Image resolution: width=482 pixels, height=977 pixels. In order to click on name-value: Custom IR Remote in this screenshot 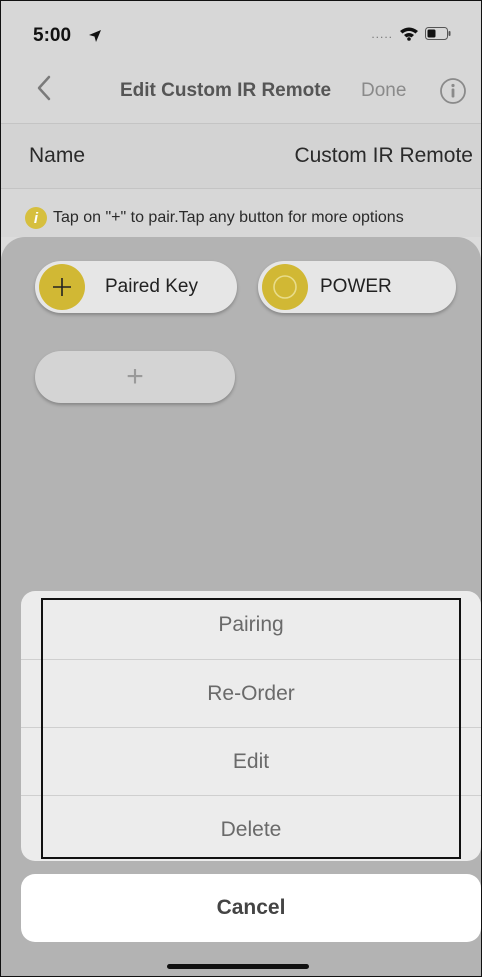, I will do `click(383, 155)`.